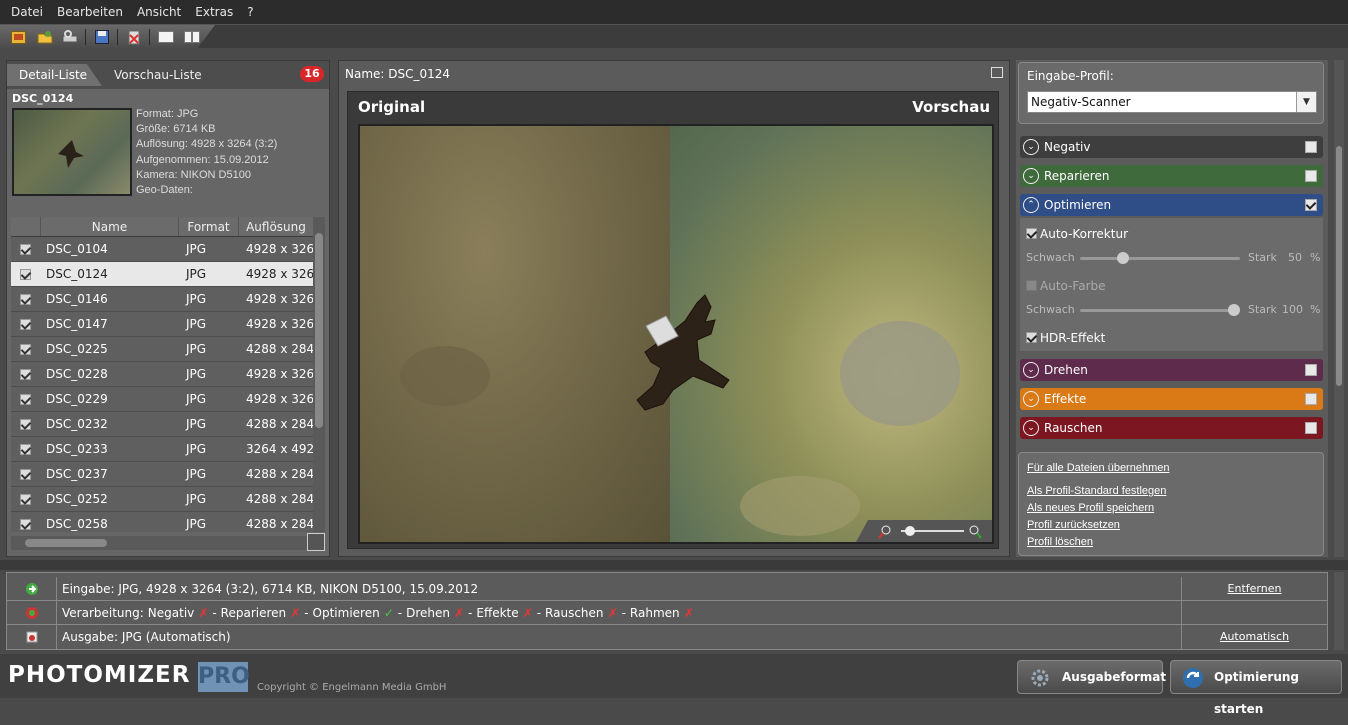 Image resolution: width=1348 pixels, height=725 pixels. I want to click on menu-bearbeiten: Bearbeiten, so click(90, 12).